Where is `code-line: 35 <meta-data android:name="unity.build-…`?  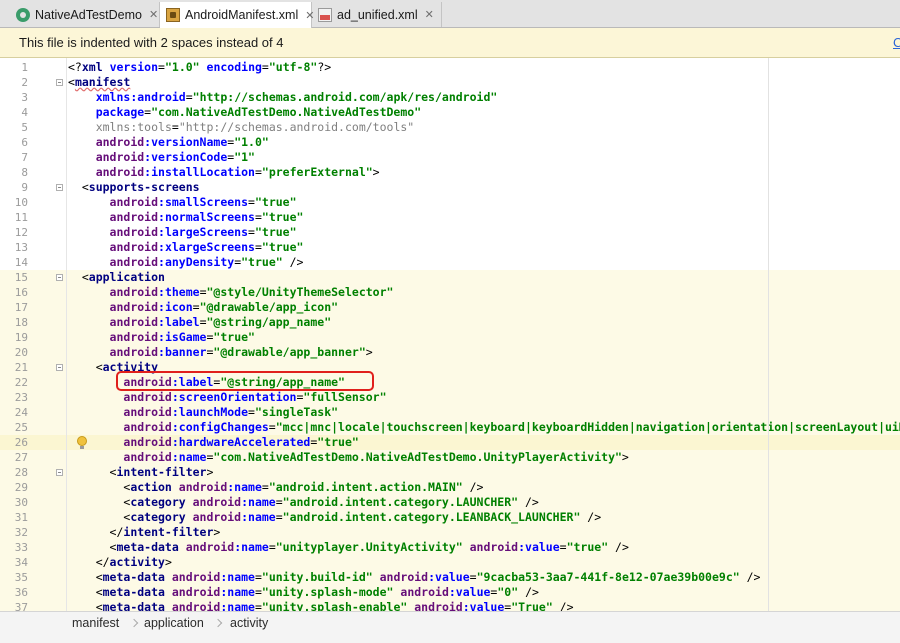
code-line: 35 <meta-data android:name="unity.build-… is located at coordinates (450, 577).